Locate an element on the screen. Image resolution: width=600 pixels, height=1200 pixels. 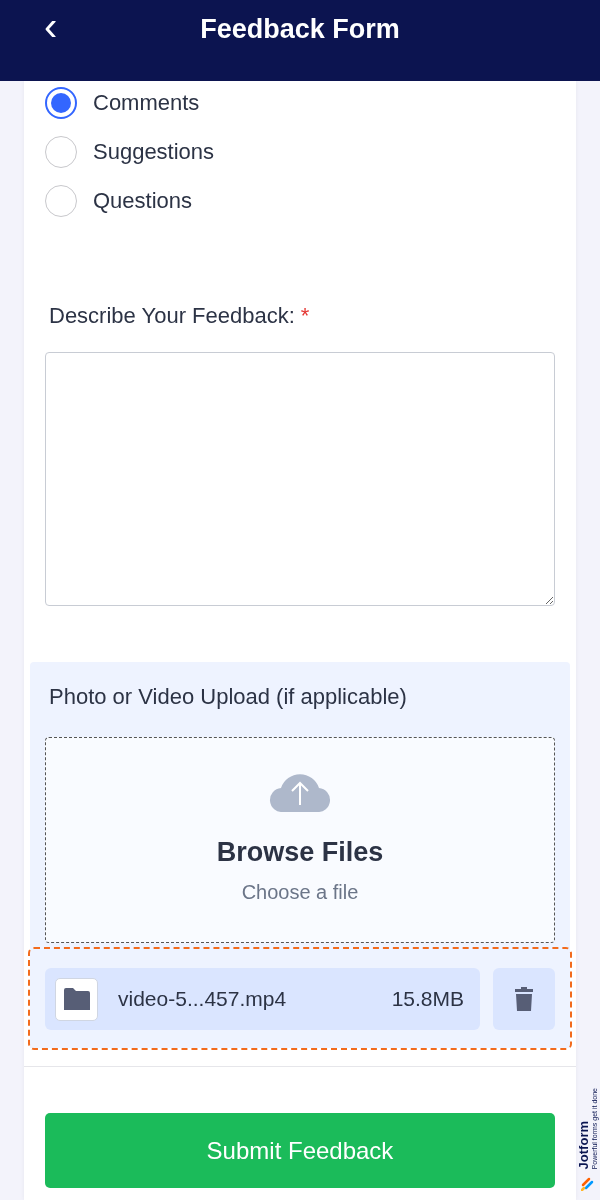
radio-label: Questions is located at coordinates (143, 201).